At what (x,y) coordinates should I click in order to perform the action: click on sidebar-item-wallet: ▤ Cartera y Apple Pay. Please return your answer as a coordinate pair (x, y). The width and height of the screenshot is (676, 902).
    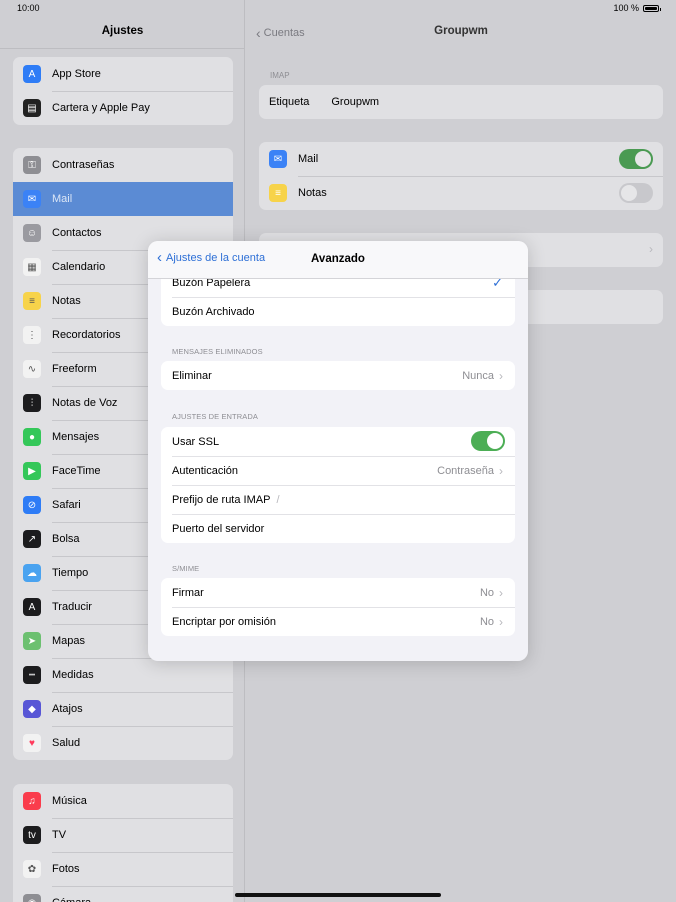
    Looking at the image, I should click on (123, 108).